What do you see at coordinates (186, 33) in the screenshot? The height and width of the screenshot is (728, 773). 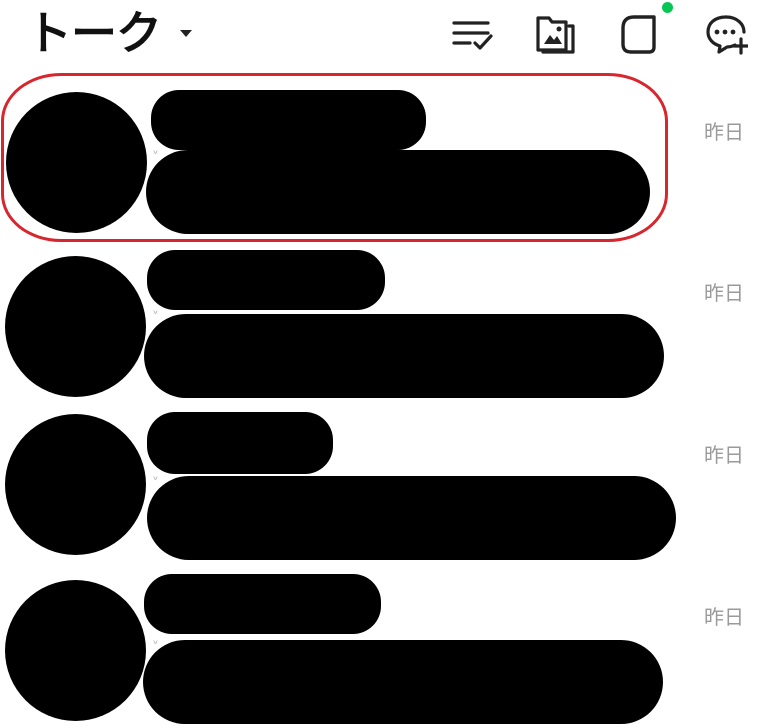 I see `chevron-down-icon` at bounding box center [186, 33].